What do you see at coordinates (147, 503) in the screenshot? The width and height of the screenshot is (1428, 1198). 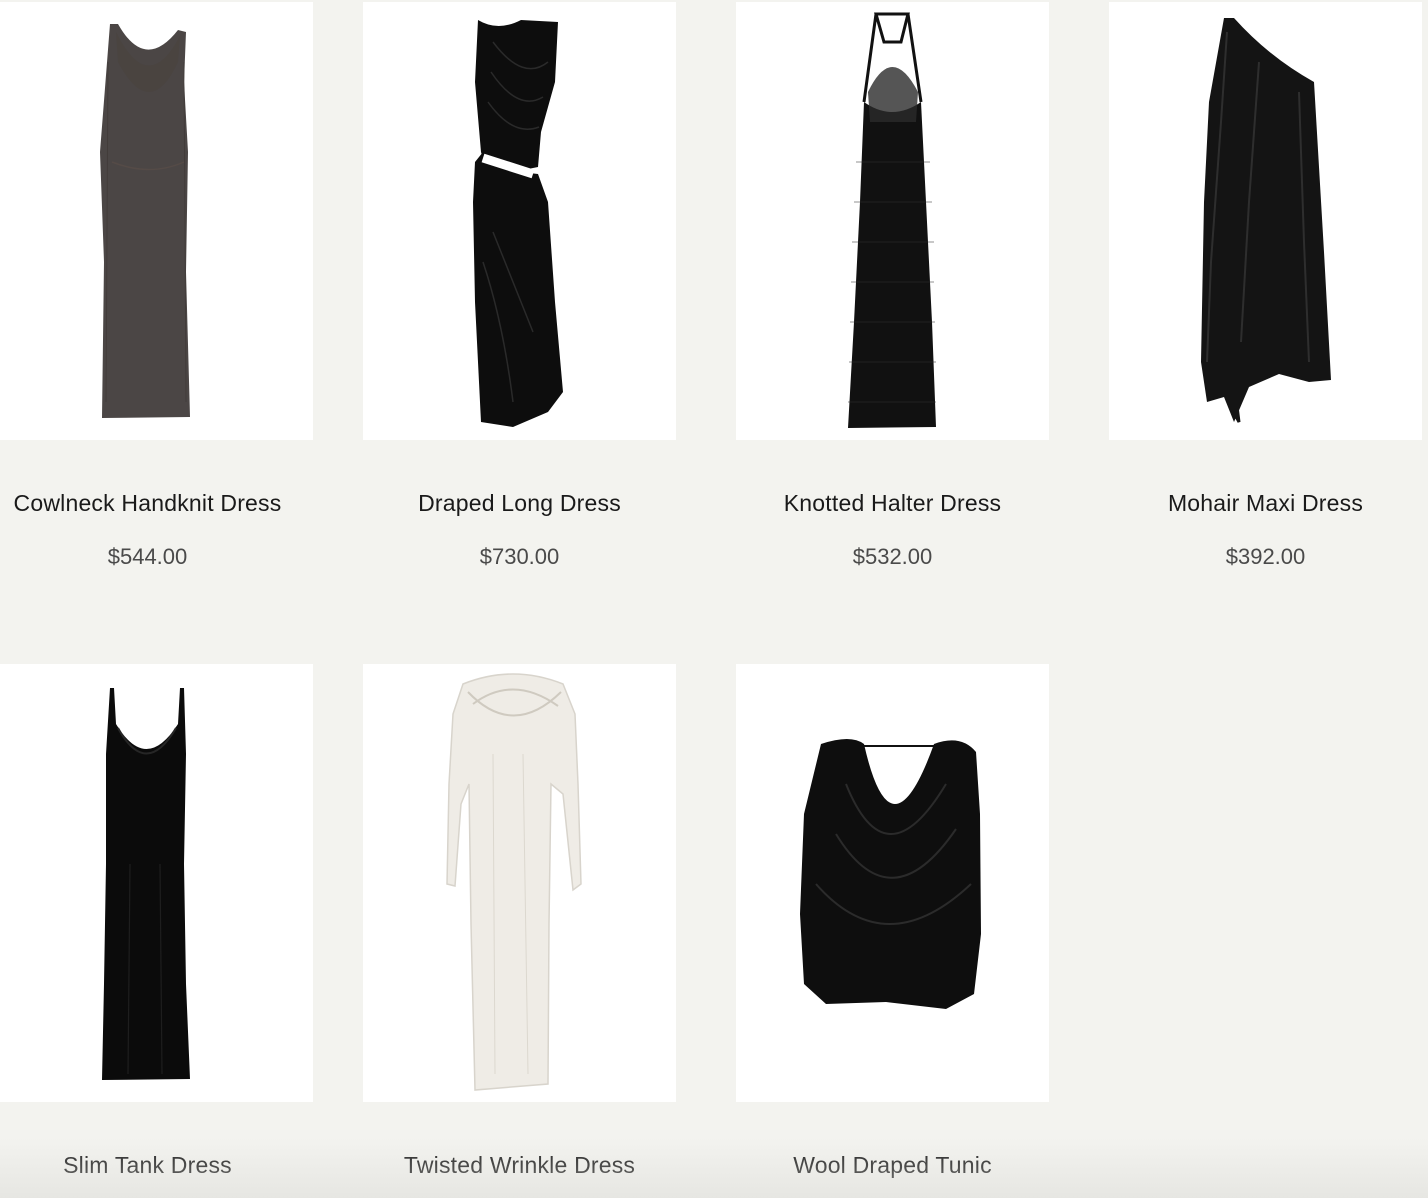 I see `product-title: Cowlneck Handknit Dress` at bounding box center [147, 503].